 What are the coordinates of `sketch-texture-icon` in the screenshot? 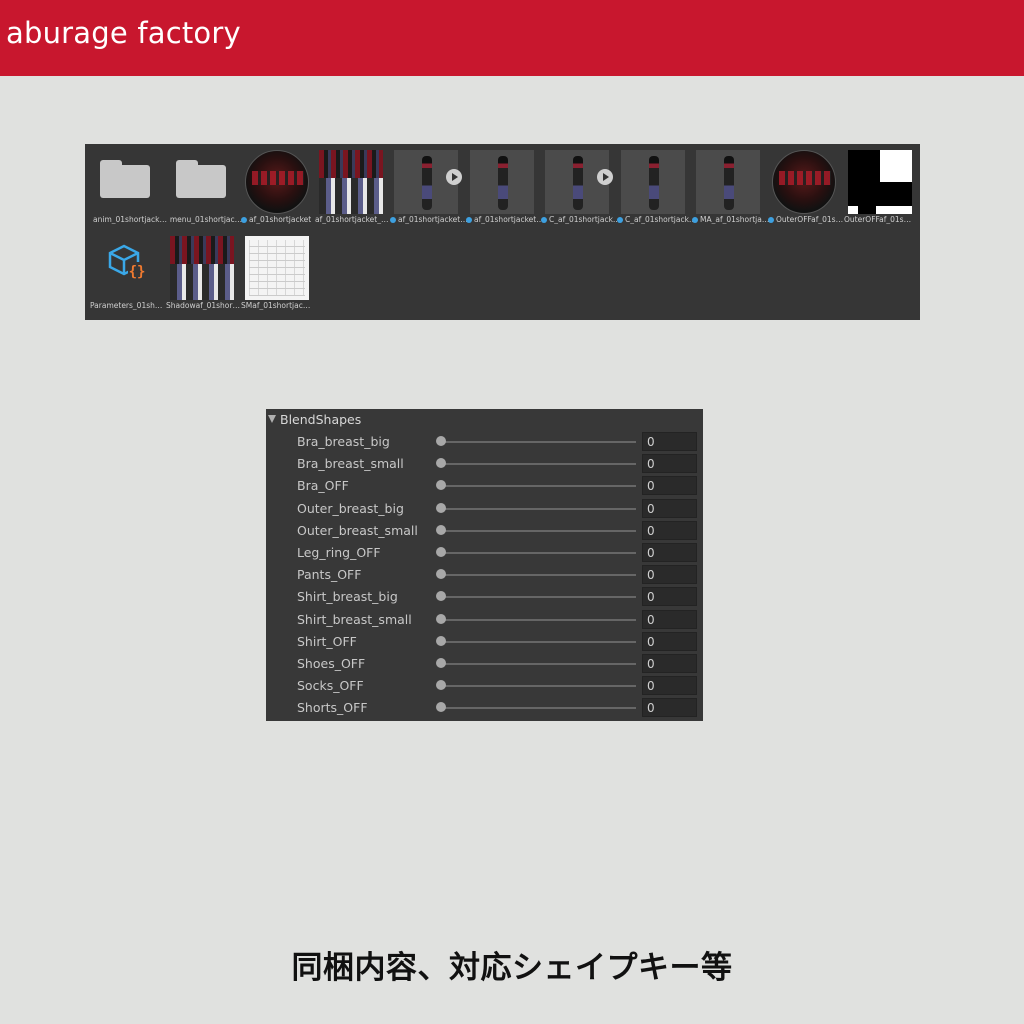 It's located at (277, 268).